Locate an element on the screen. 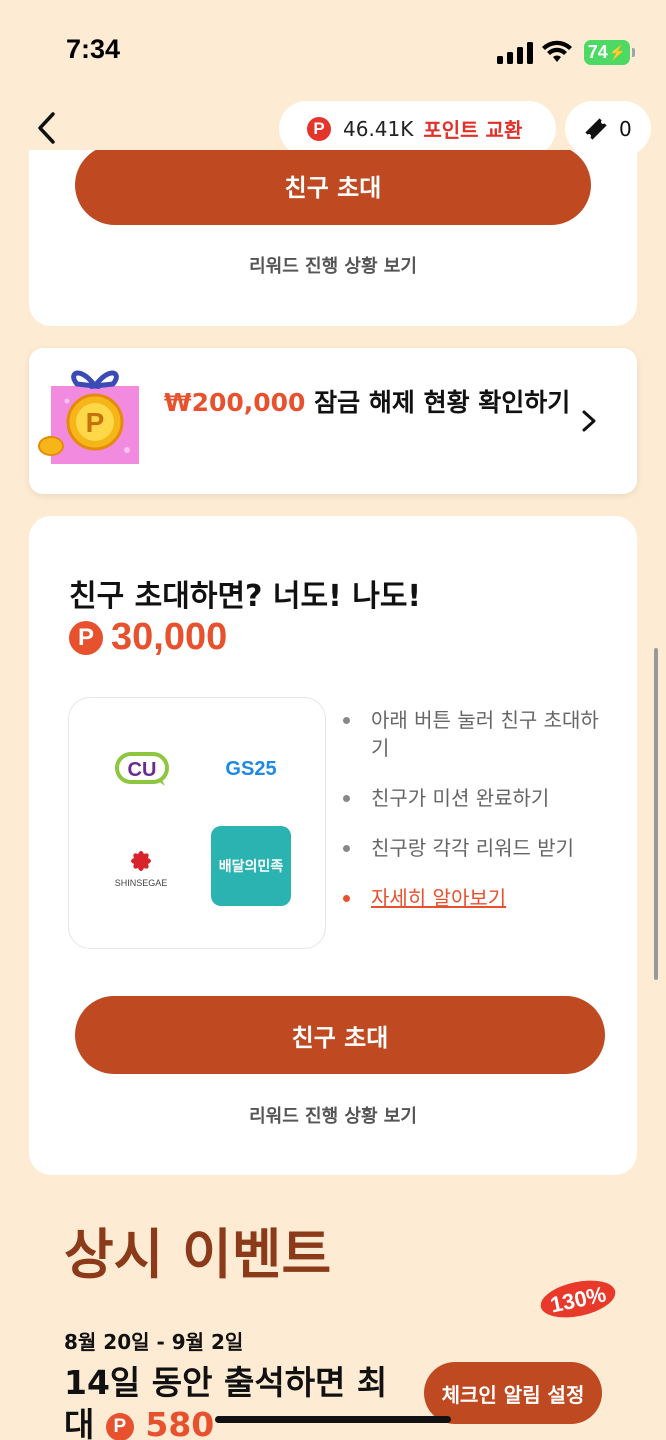 The height and width of the screenshot is (1440, 666). invite-friend-button: 친구 초대 is located at coordinates (340, 1035).